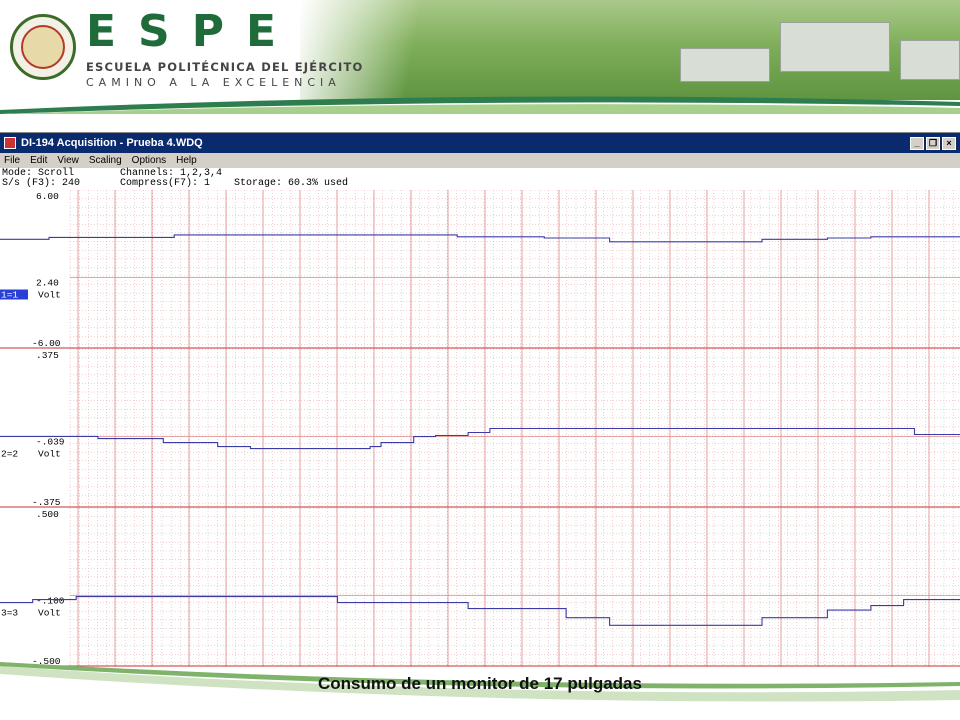  Describe the element at coordinates (933, 143) in the screenshot. I see `restore-button: ❐` at that location.